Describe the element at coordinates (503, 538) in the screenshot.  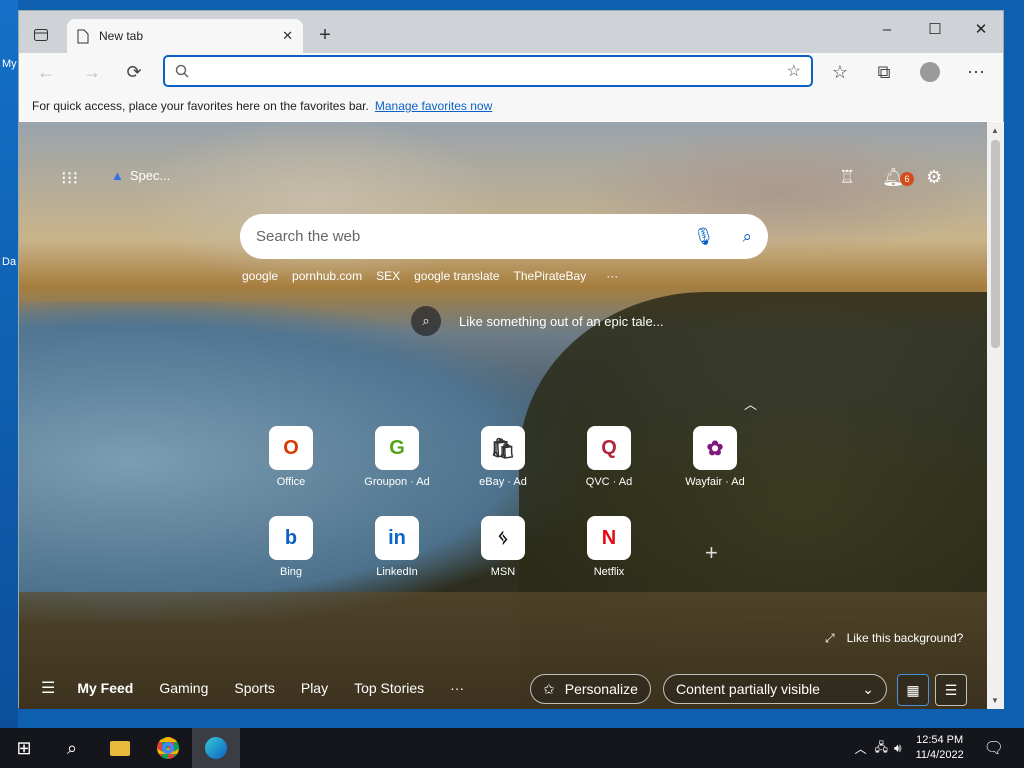
I see `msn-icon: ᛃ` at that location.